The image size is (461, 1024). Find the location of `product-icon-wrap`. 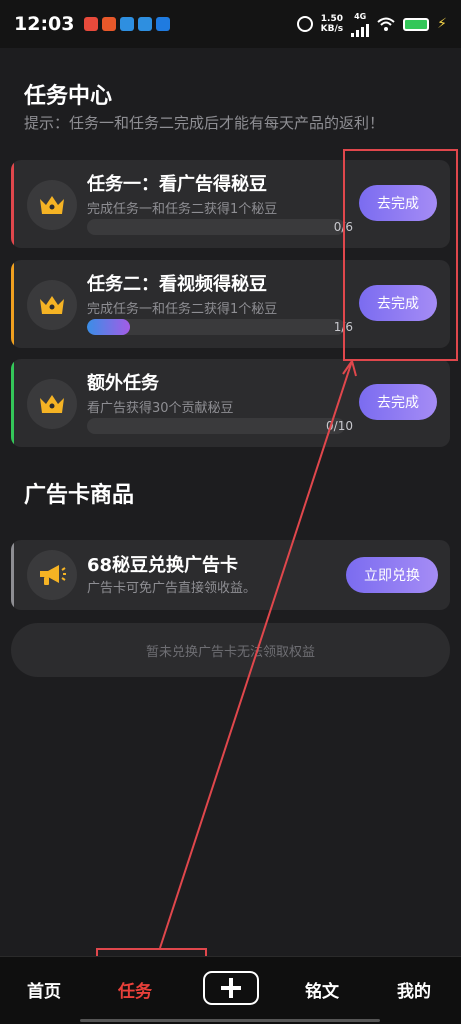

product-icon-wrap is located at coordinates (52, 575).